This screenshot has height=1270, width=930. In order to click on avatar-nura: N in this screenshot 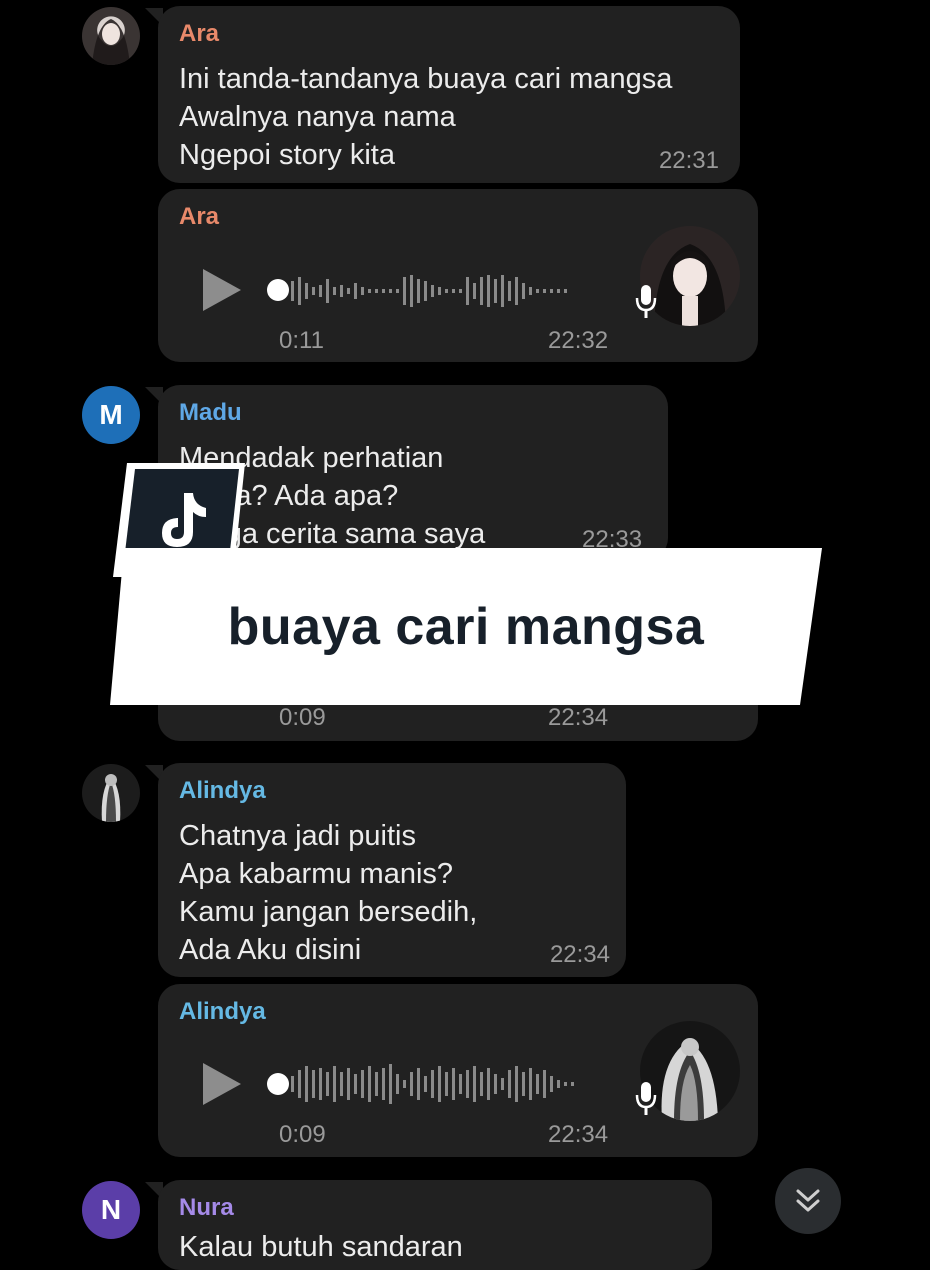, I will do `click(111, 1210)`.